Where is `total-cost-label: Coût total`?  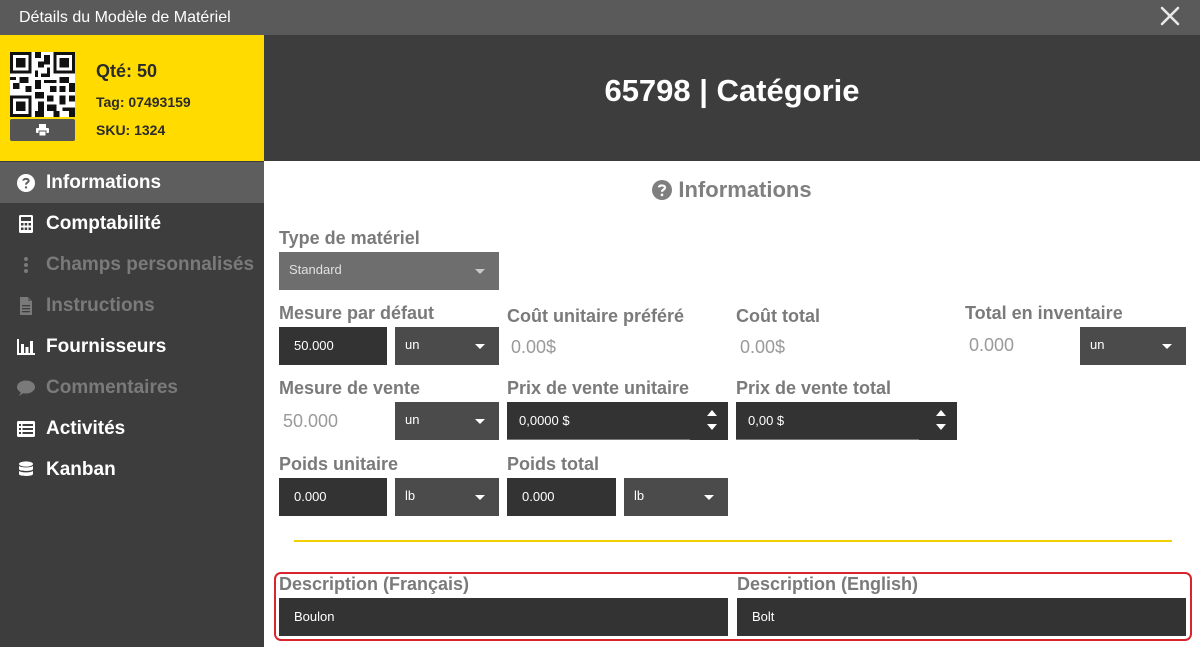 total-cost-label: Coût total is located at coordinates (778, 316).